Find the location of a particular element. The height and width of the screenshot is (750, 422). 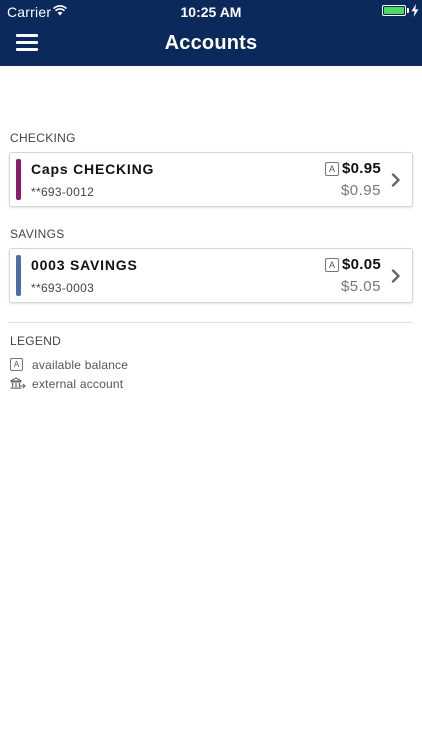

hamburger-menu-icon is located at coordinates (28, 43).